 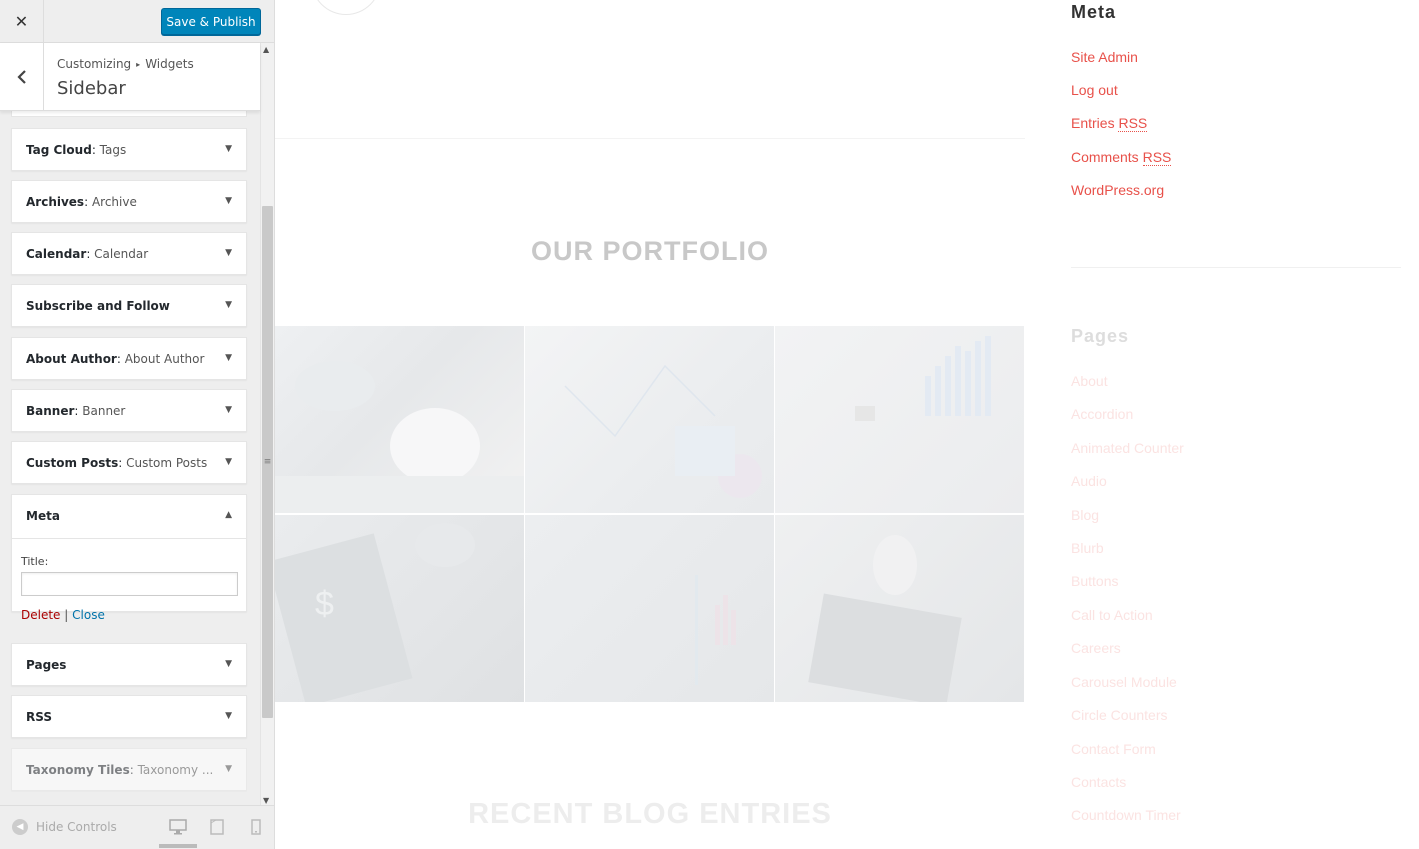 I want to click on rss-abbr: RSS, so click(x=1133, y=123).